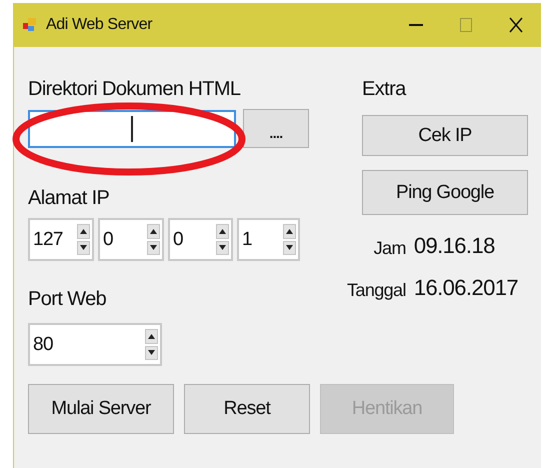 Image resolution: width=546 pixels, height=468 pixels. Describe the element at coordinates (466, 288) in the screenshot. I see `date-value: 16.06.2017` at that location.